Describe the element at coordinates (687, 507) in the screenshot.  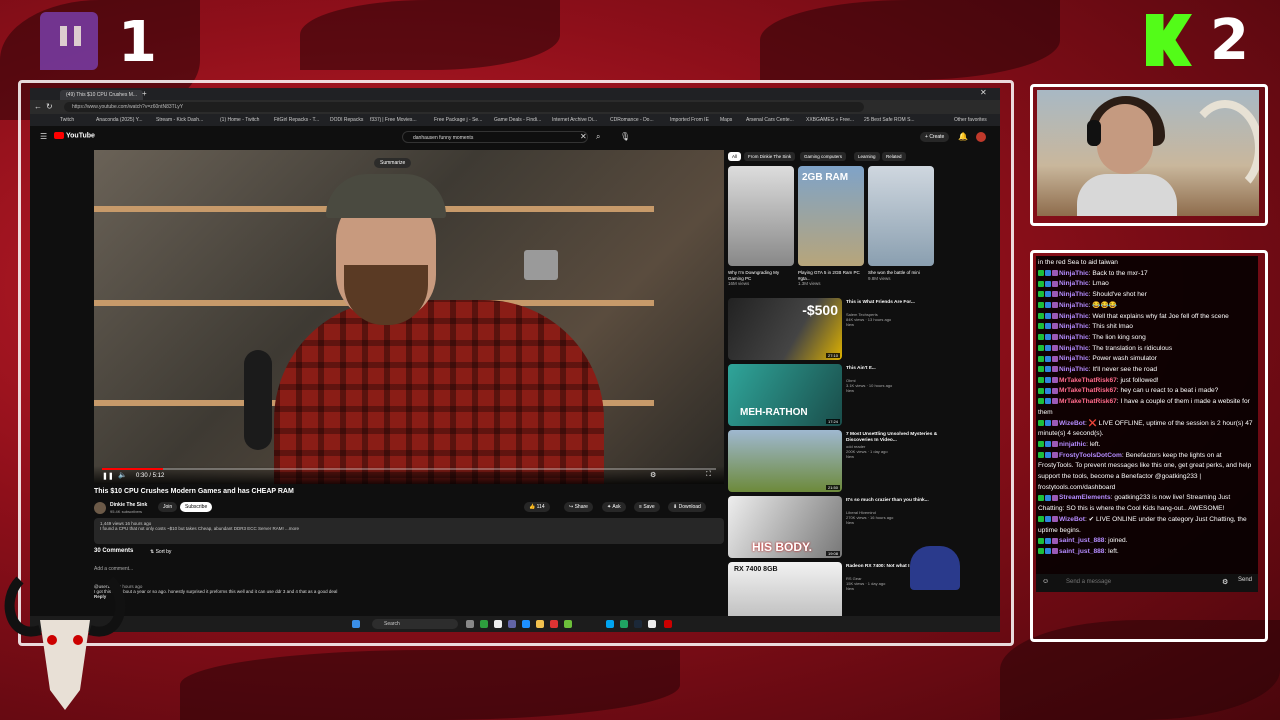
I see `download-button: ⬇ Download` at that location.